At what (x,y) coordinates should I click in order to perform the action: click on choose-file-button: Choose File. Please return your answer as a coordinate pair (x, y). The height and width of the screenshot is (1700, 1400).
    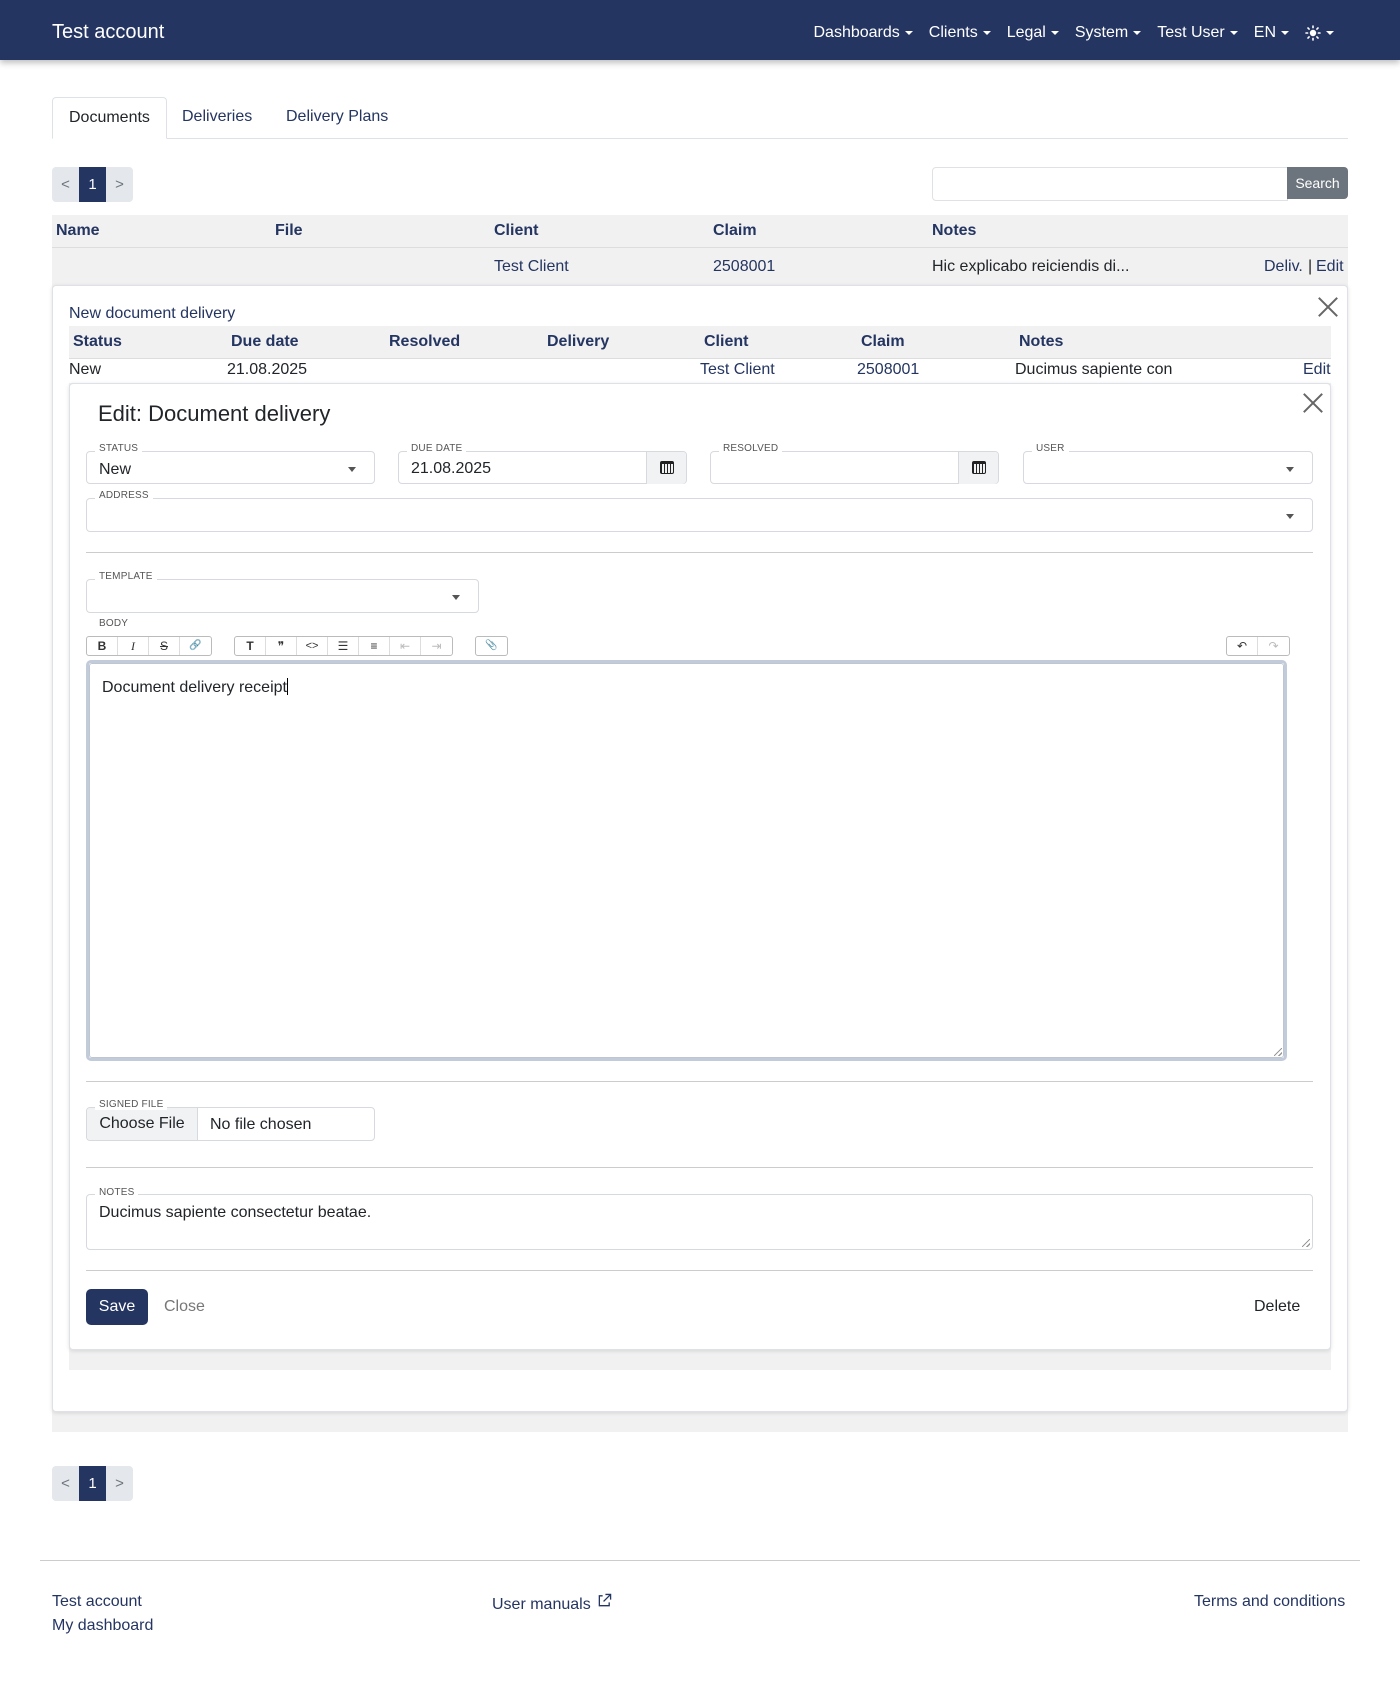
    Looking at the image, I should click on (142, 1124).